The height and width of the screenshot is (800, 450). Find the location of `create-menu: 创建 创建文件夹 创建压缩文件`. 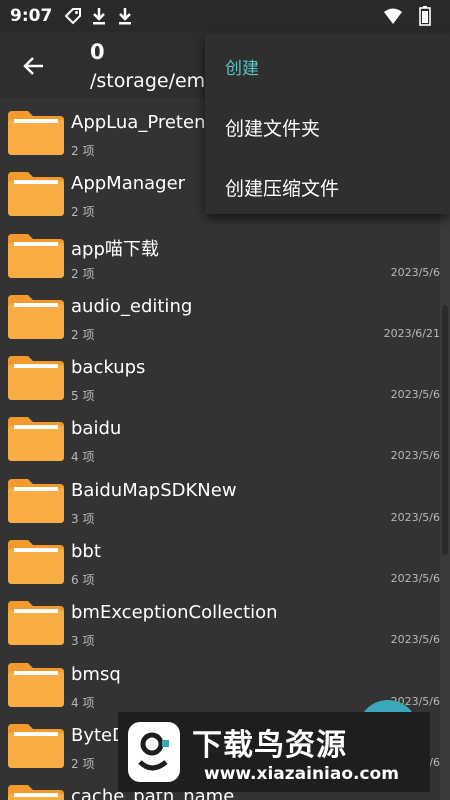

create-menu: 创建 创建文件夹 创建压缩文件 is located at coordinates (327, 124).